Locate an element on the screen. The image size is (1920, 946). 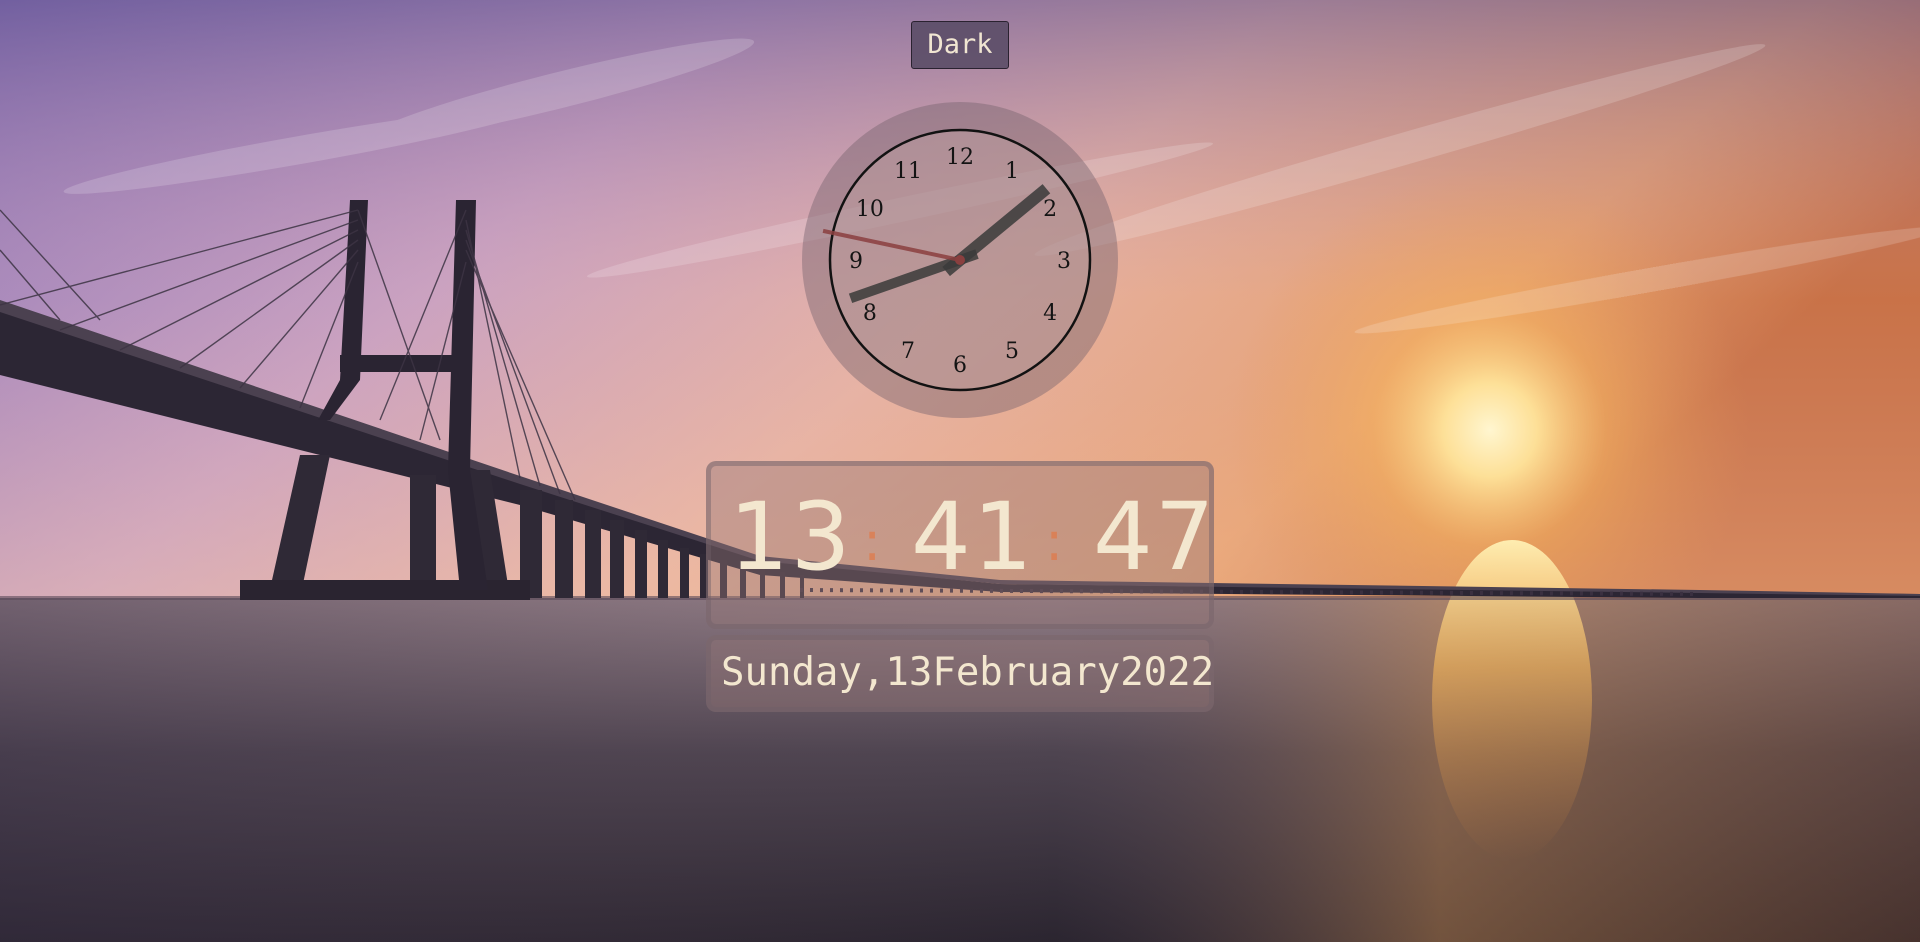
digital-clock-minutes: 41 is located at coordinates (973, 537).